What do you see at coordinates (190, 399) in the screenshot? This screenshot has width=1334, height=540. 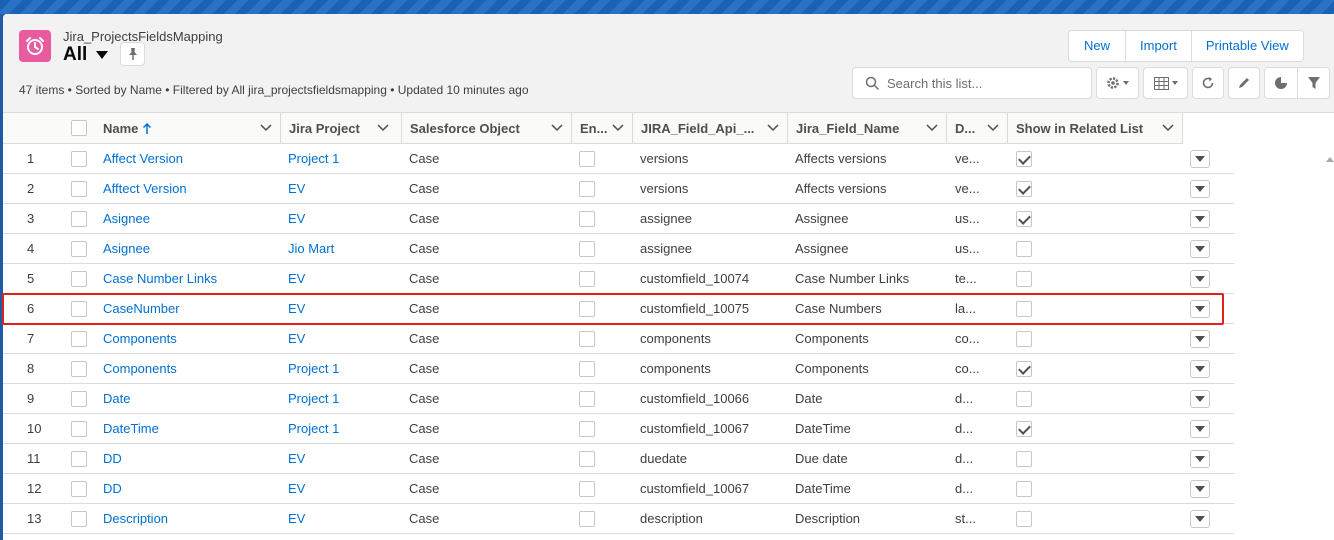 I see `record-name-link: Date` at bounding box center [190, 399].